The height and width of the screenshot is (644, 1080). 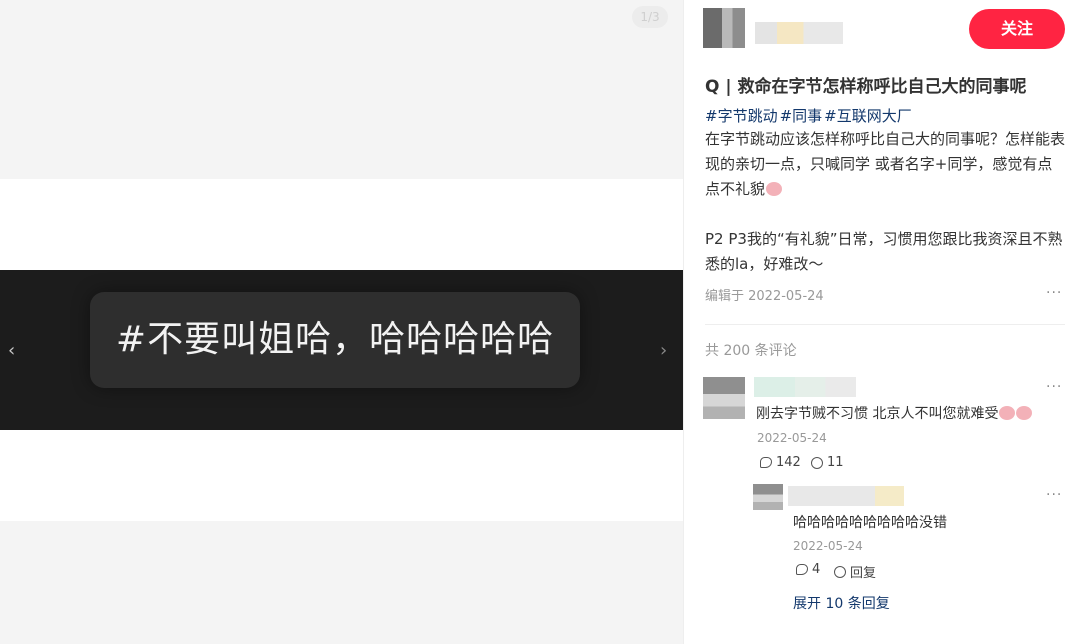 I want to click on prev-image-icon: ‹, so click(x=11, y=350).